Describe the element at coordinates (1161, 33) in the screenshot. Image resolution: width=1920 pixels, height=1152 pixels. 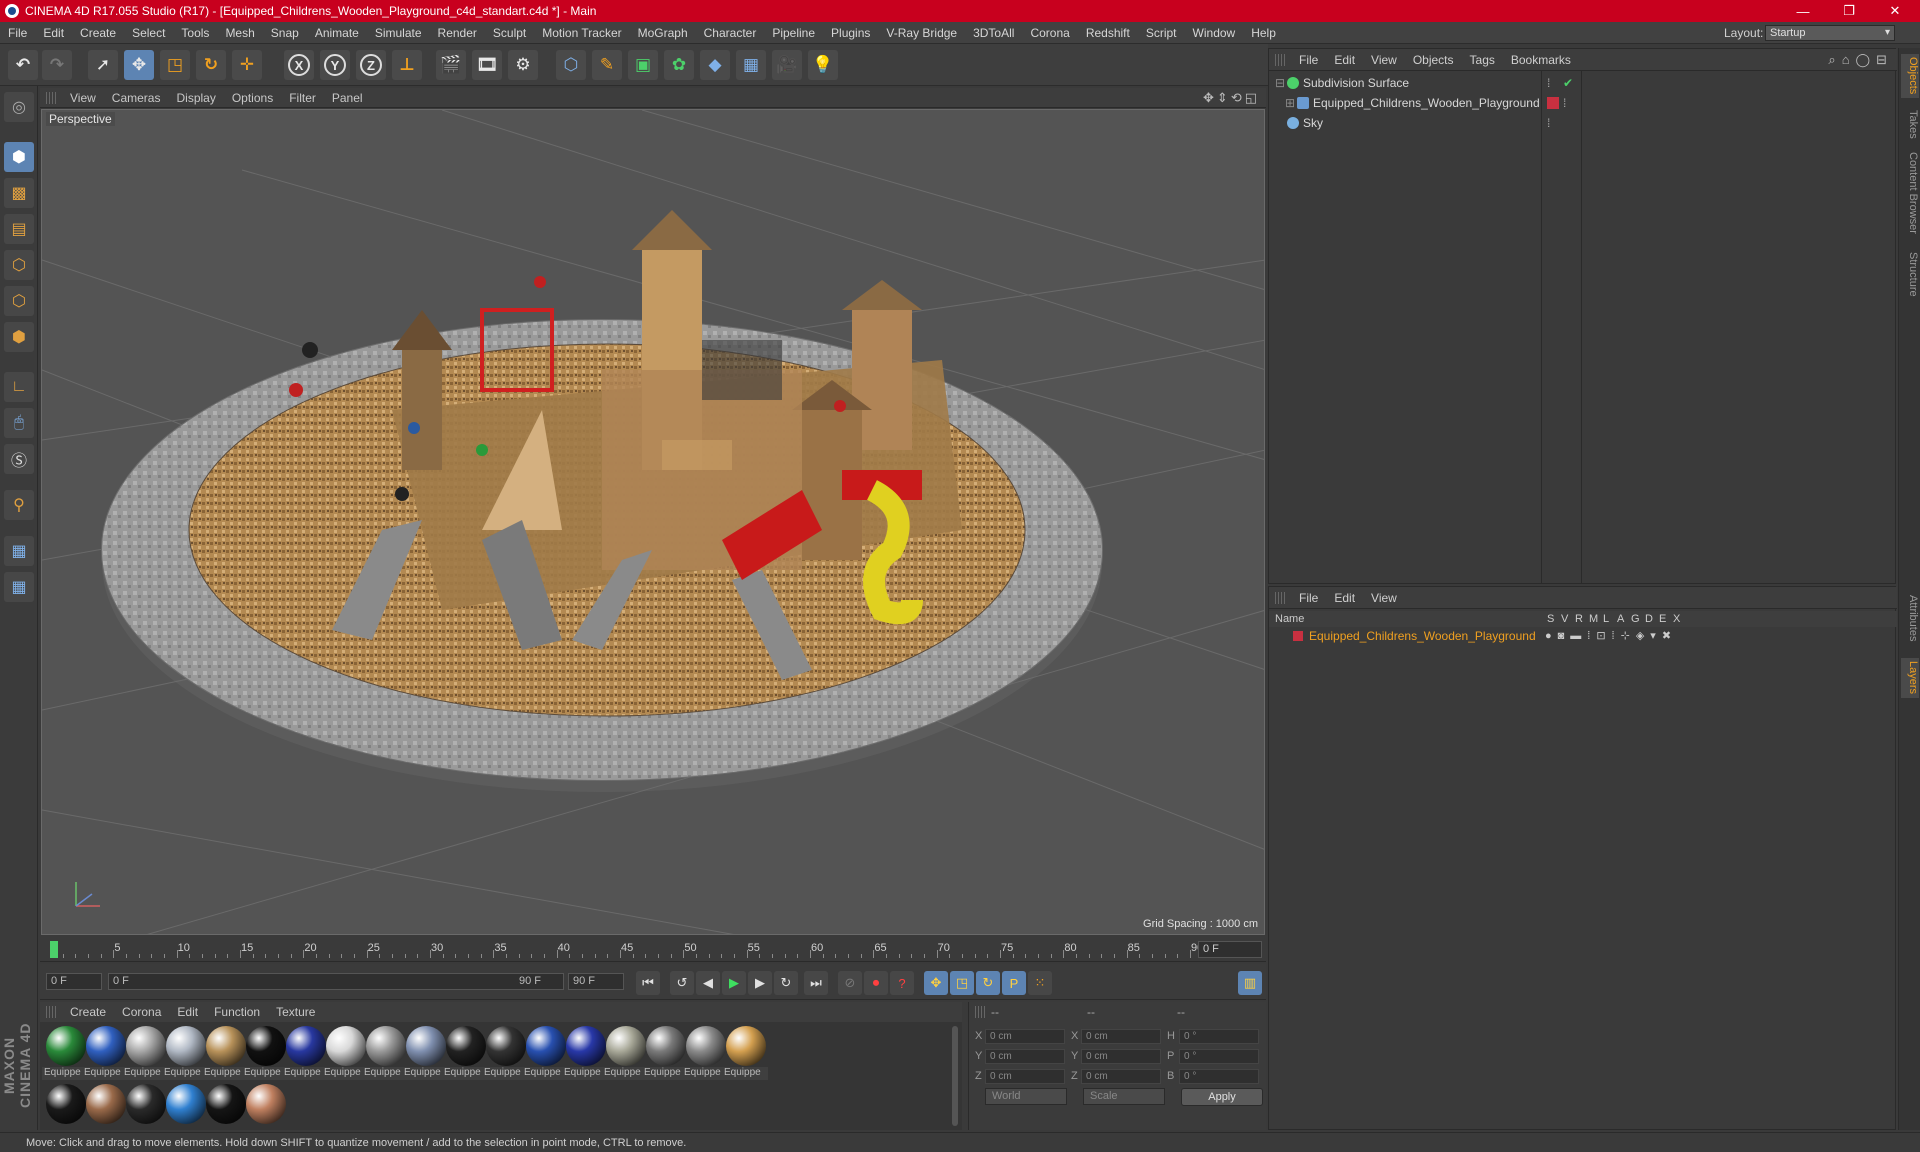
I see `menu-item-script: Script` at that location.